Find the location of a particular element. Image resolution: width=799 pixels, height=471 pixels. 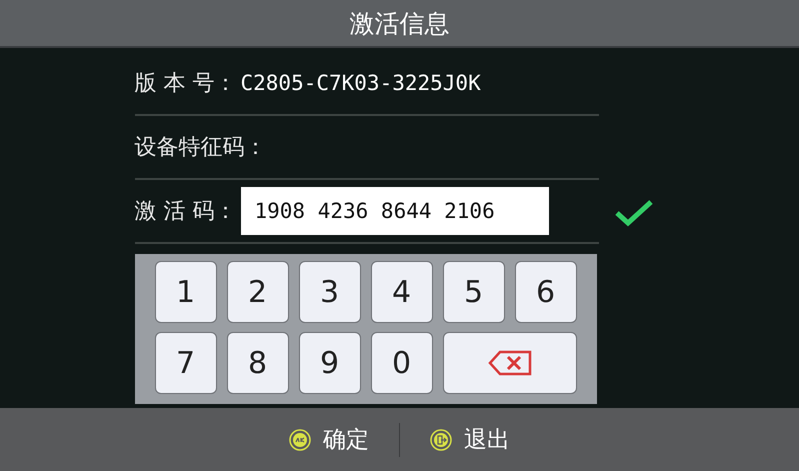

digit-key: 2 is located at coordinates (257, 292).